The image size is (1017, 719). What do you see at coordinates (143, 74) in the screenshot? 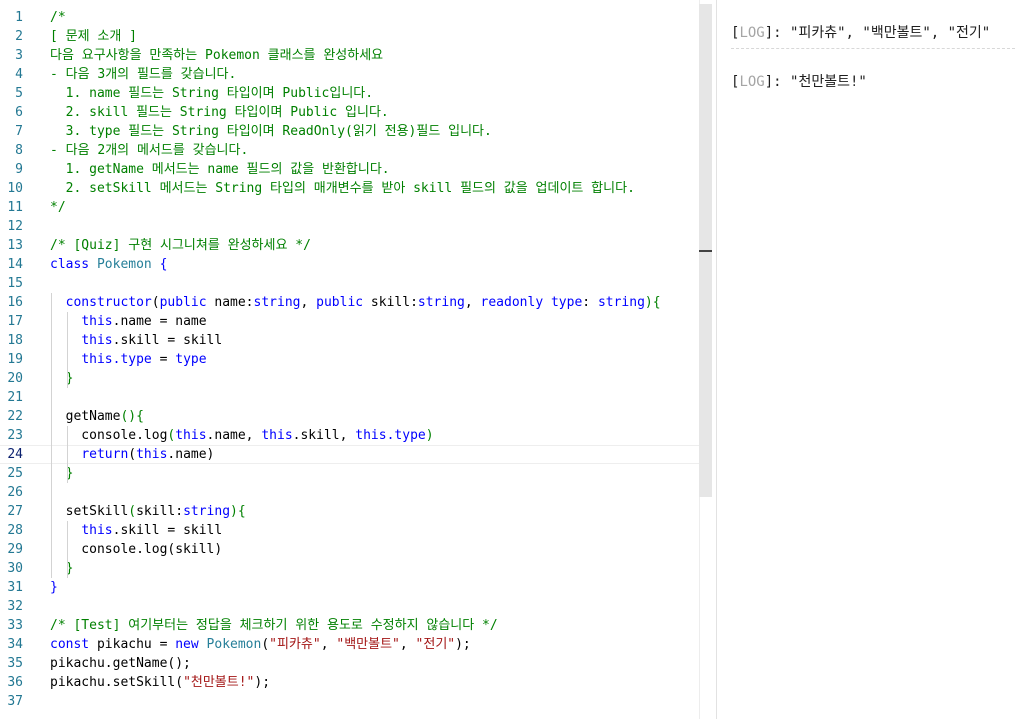
I see `code-token: - 다음 3개의 필드를 갖습니다.` at bounding box center [143, 74].